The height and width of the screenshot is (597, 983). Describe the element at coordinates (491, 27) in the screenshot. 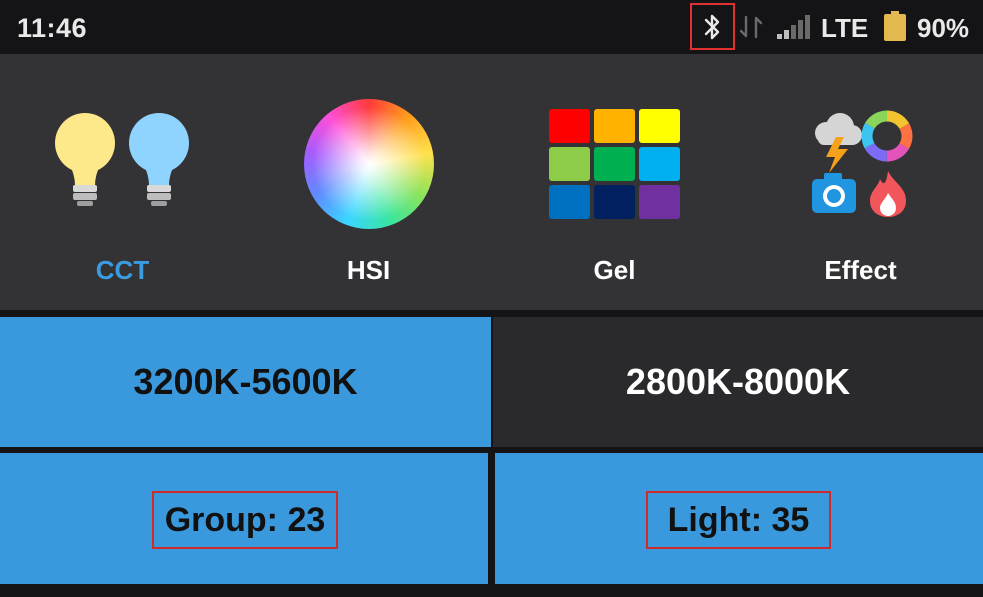

I see `status-bar: 11:46 LTE 90%` at that location.